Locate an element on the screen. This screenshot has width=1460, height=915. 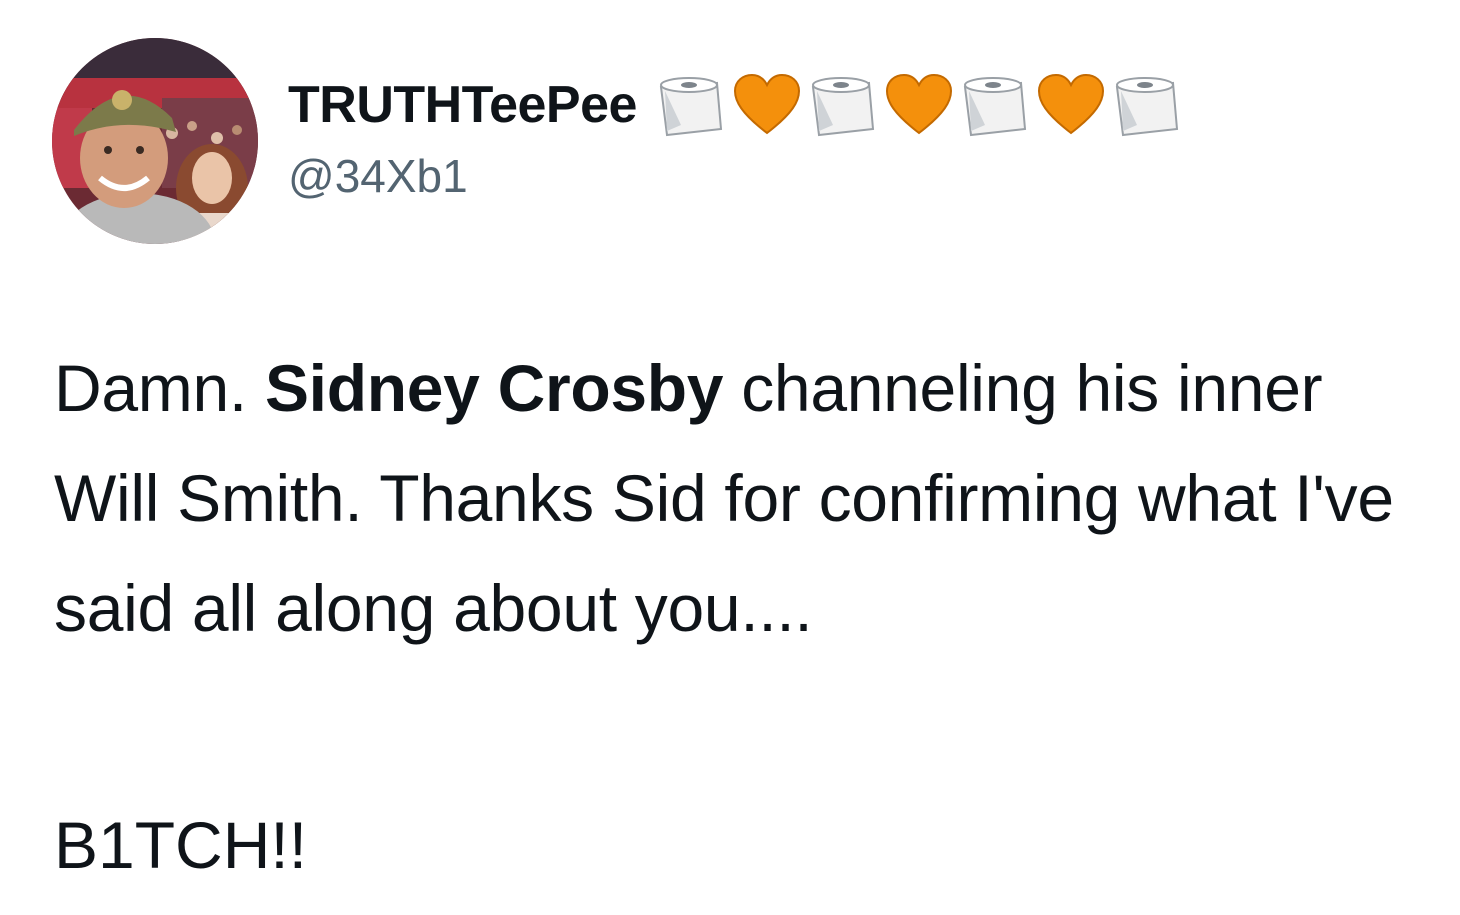
name-emoji-row is located at coordinates (919, 105).